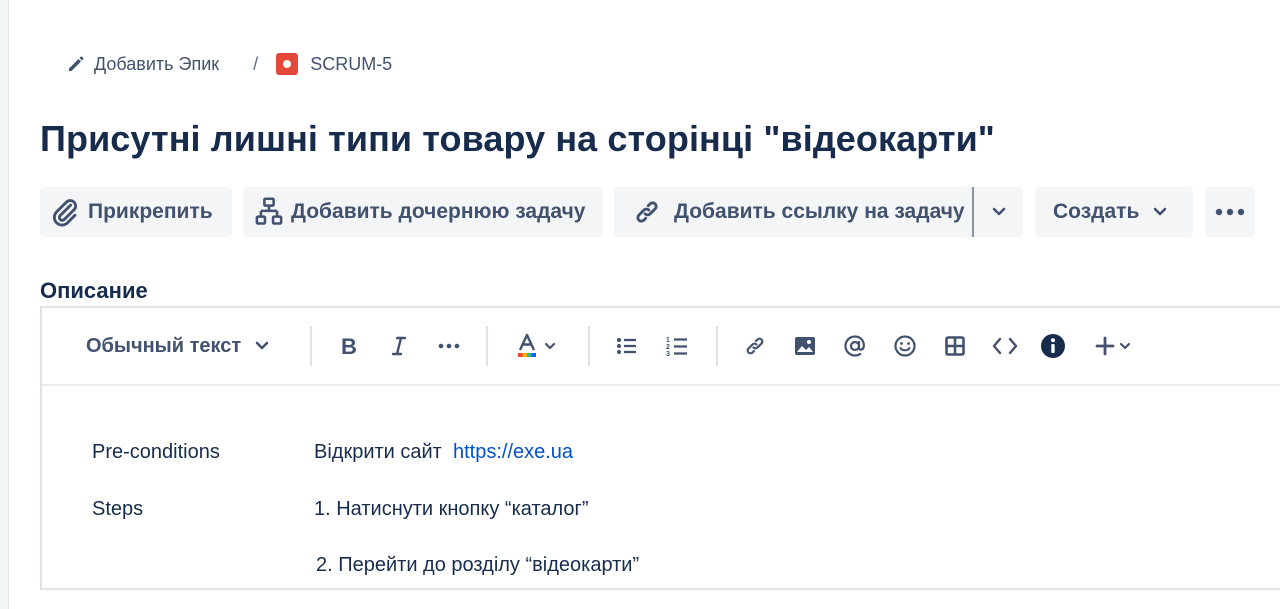  I want to click on add-child-issue-button: Добавить дочернюю задачу, so click(423, 212).